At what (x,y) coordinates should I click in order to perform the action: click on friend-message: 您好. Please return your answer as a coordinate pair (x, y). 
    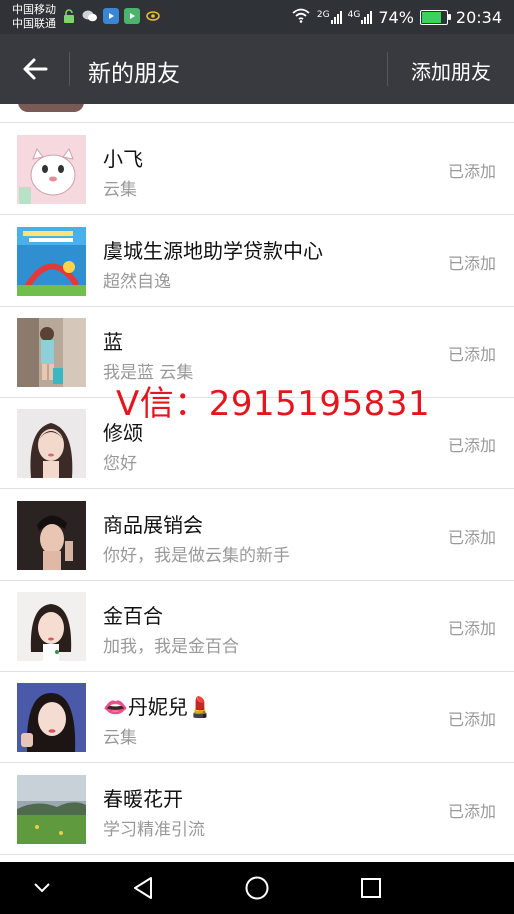
    Looking at the image, I should click on (120, 464).